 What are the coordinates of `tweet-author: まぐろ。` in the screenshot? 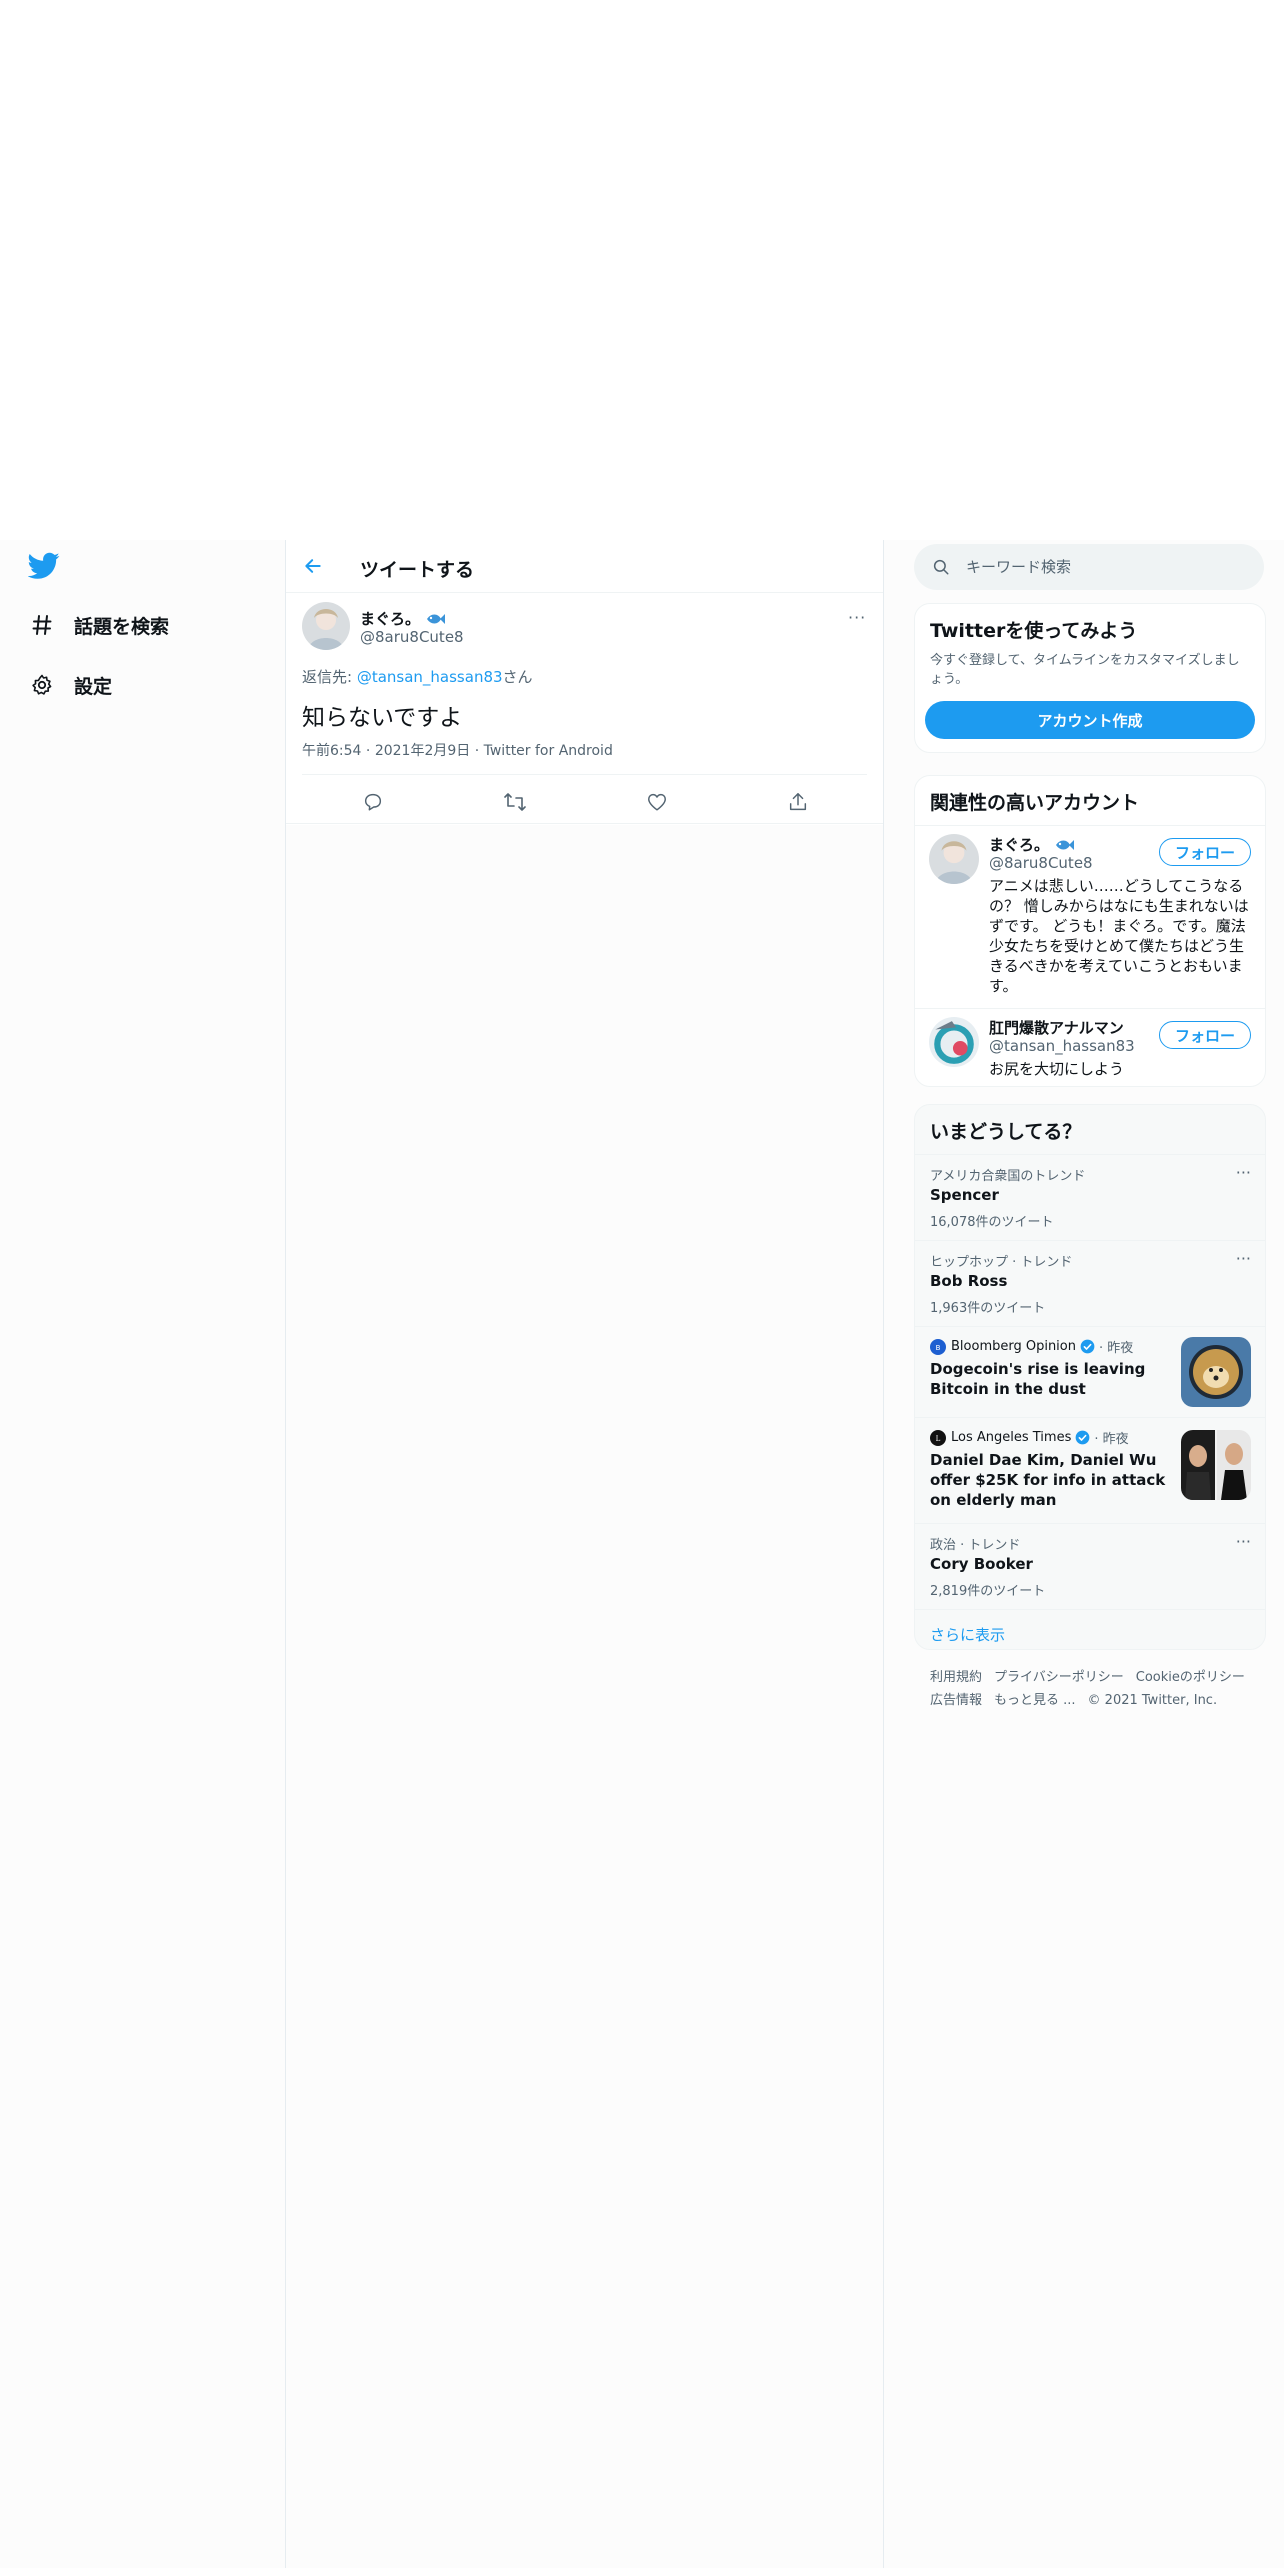 It's located at (403, 618).